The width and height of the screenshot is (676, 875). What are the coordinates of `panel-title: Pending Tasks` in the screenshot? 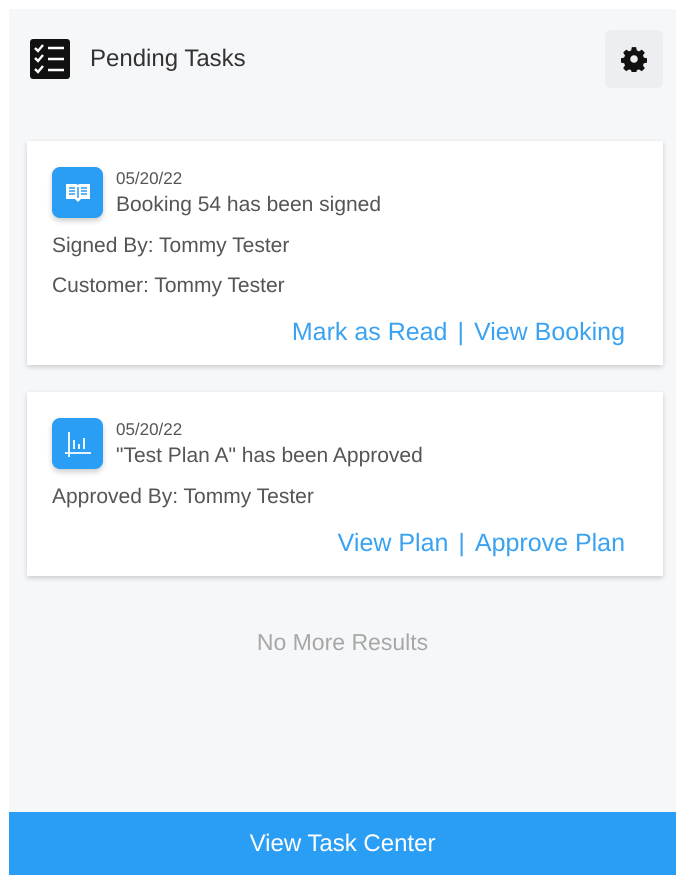 It's located at (168, 59).